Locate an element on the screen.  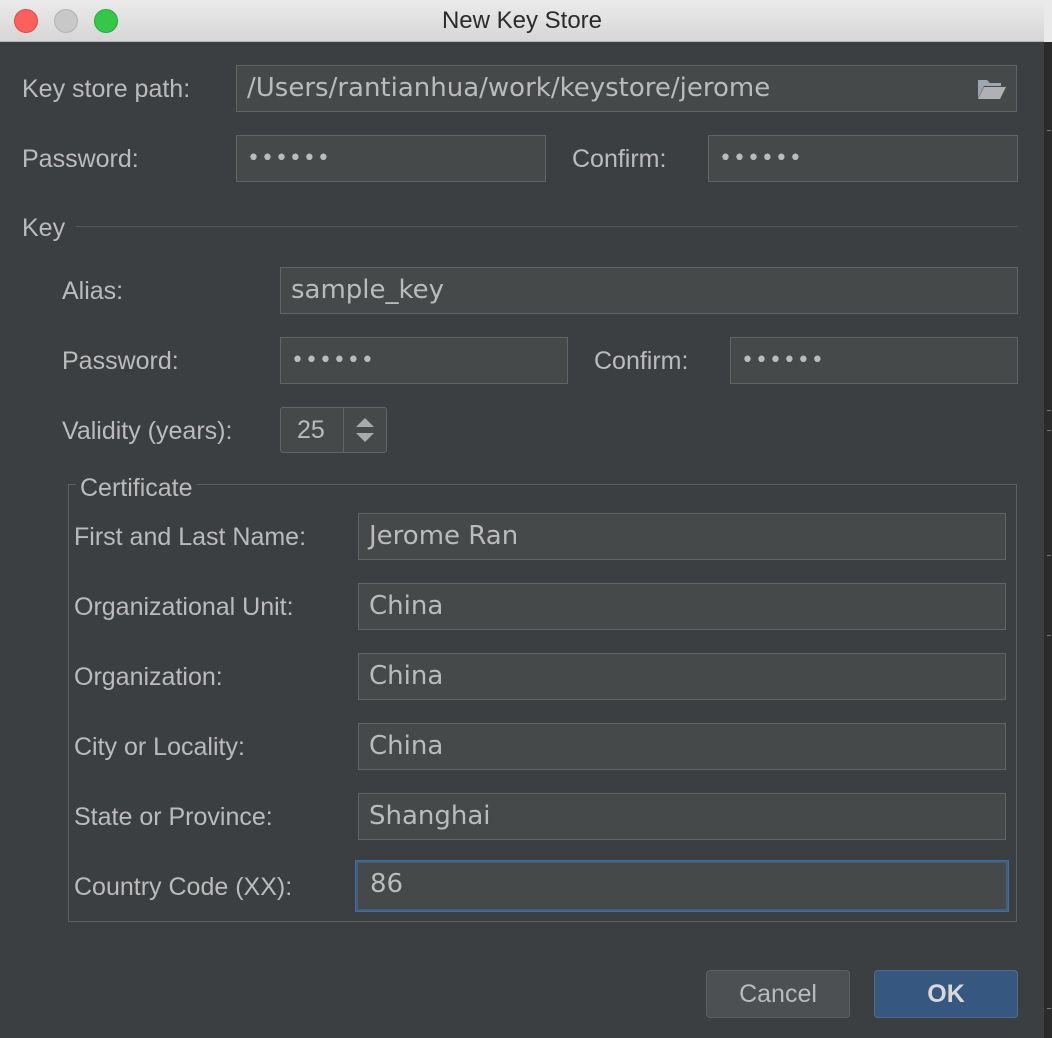
key-password-field: •••••• is located at coordinates (424, 360).